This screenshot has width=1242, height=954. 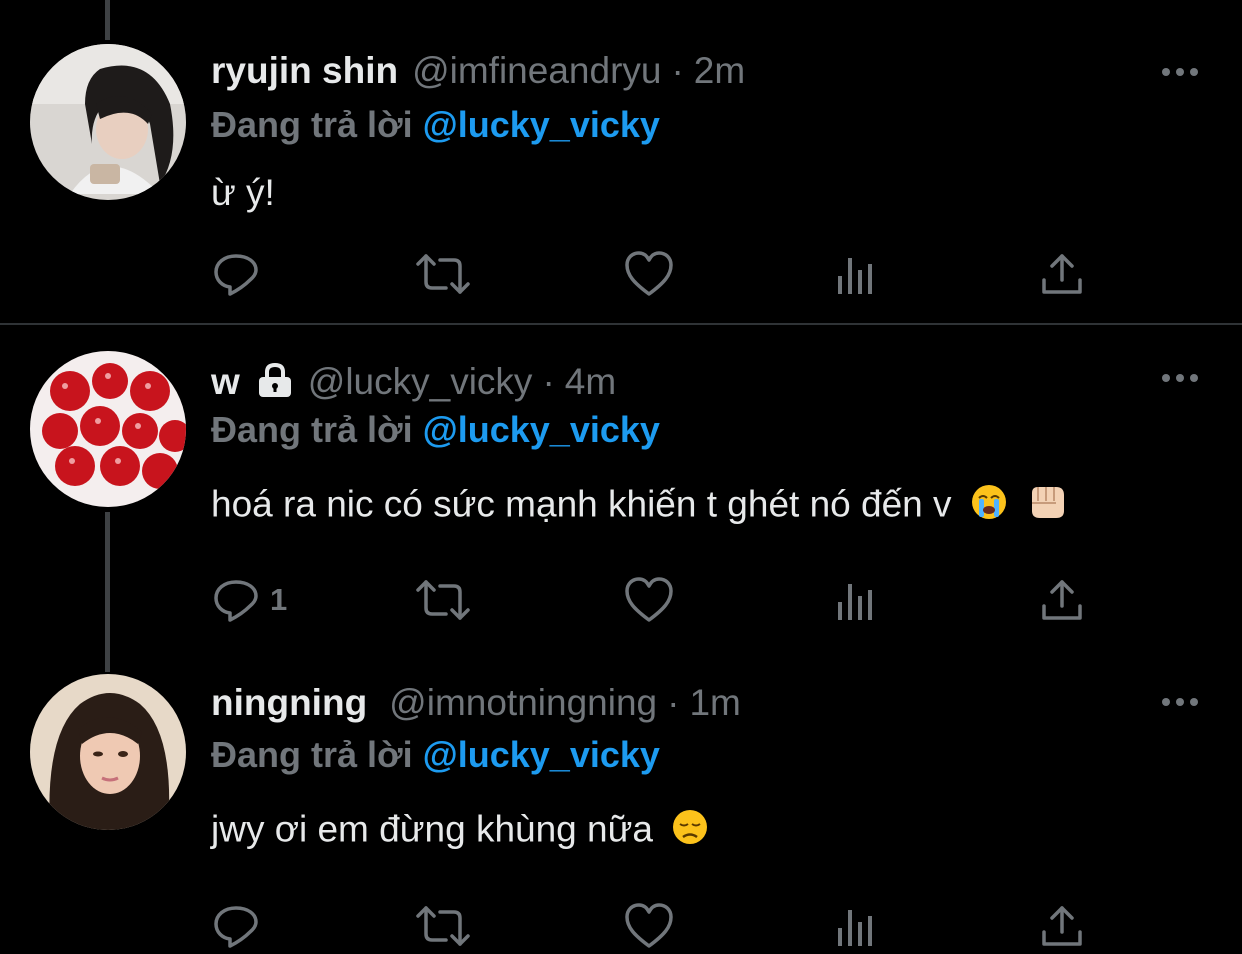 I want to click on protected-lock-icon, so click(x=275, y=382).